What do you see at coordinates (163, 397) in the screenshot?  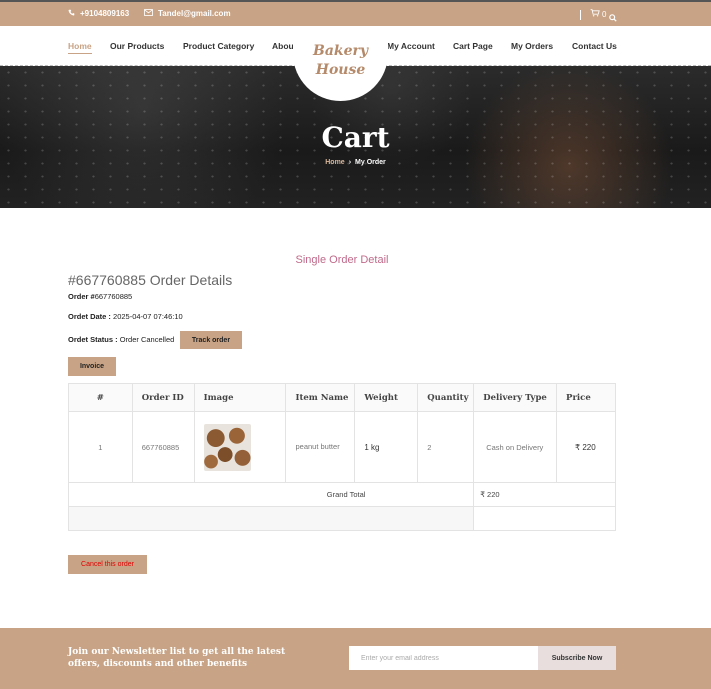 I see `column-header: Order ID` at bounding box center [163, 397].